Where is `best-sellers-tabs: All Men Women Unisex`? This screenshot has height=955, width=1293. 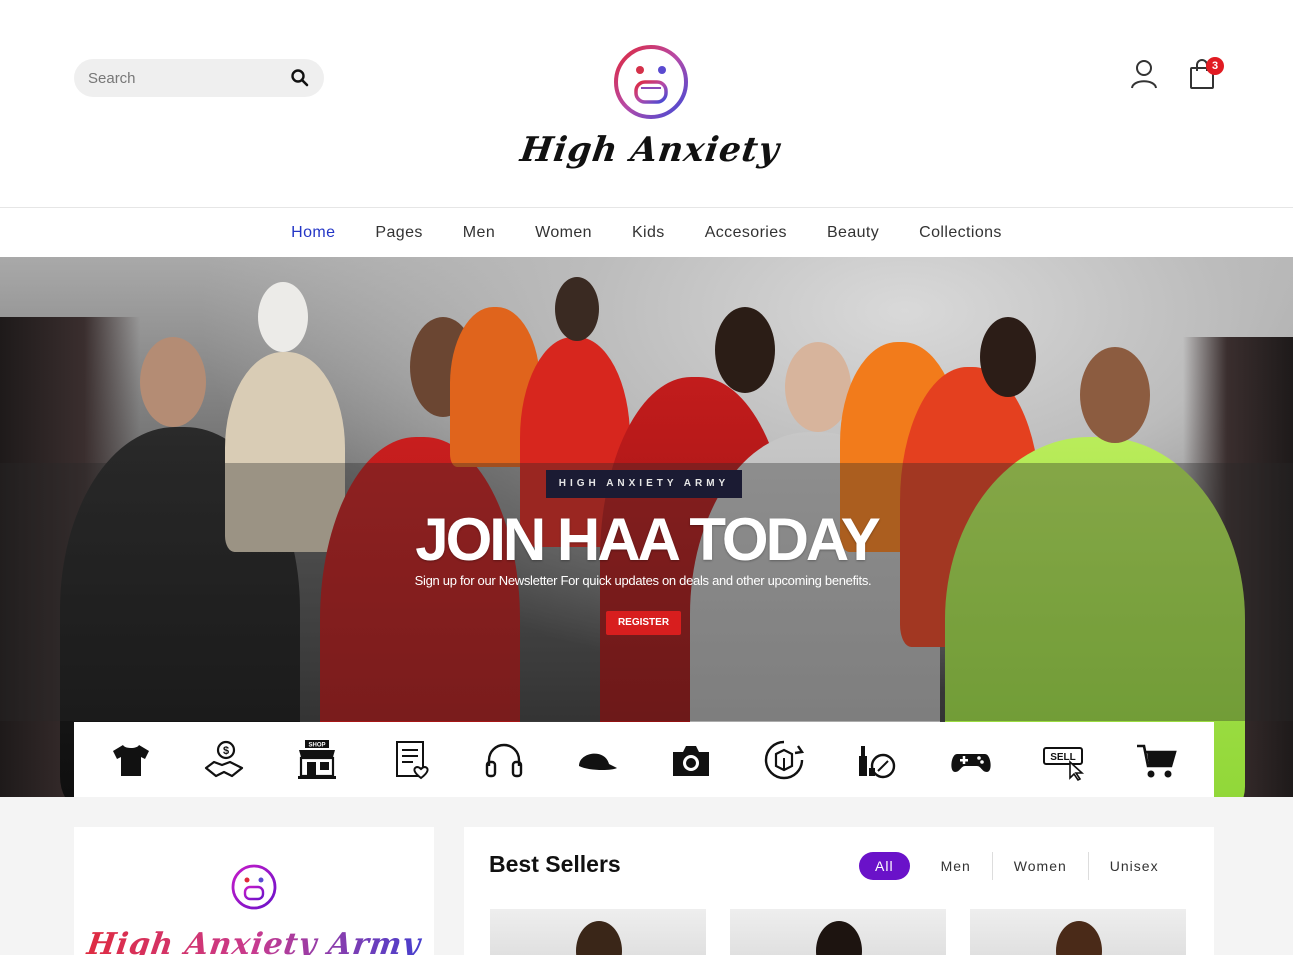 best-sellers-tabs: All Men Women Unisex is located at coordinates (1019, 866).